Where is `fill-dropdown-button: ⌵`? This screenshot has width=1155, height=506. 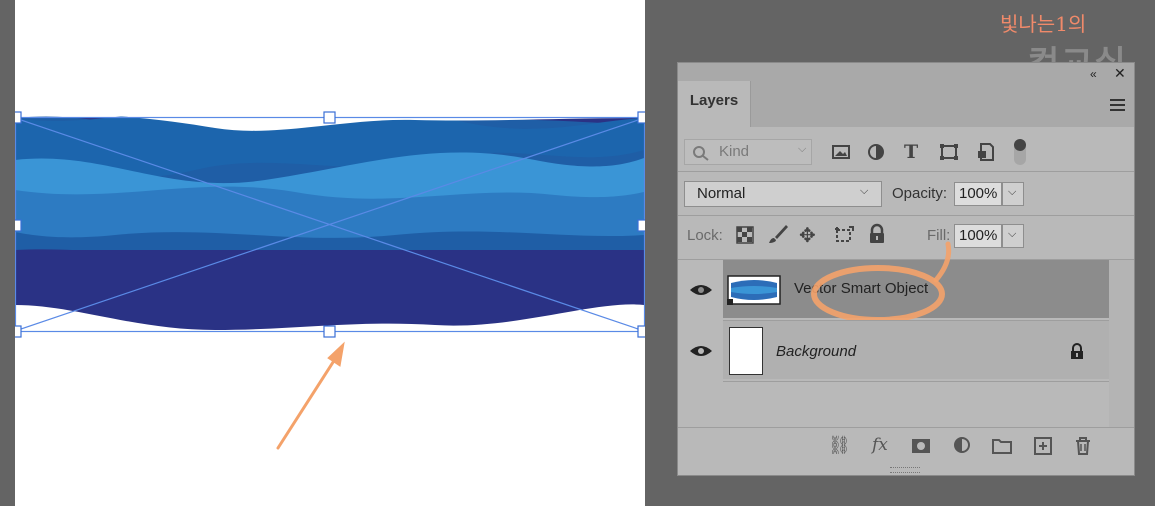
fill-dropdown-button: ⌵ is located at coordinates (1013, 236).